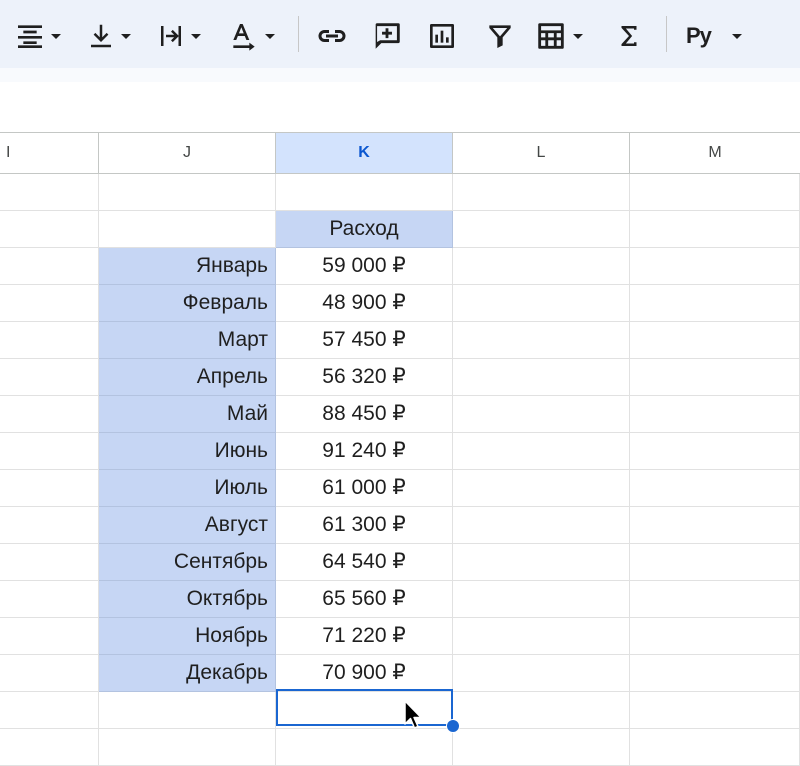 This screenshot has height=766, width=800. What do you see at coordinates (187, 303) in the screenshot?
I see `month-cell: Февраль` at bounding box center [187, 303].